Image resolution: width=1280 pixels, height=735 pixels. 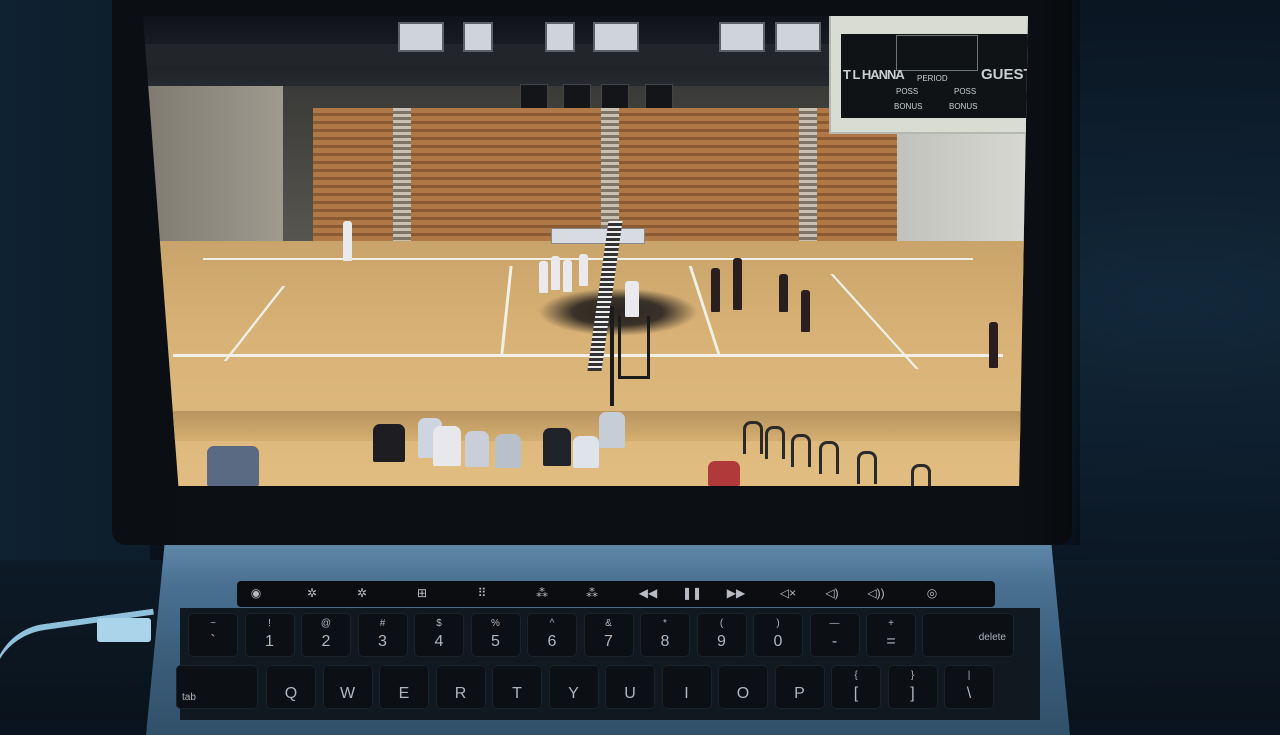 I want to click on key-shift-label: (, so click(x=721, y=623).